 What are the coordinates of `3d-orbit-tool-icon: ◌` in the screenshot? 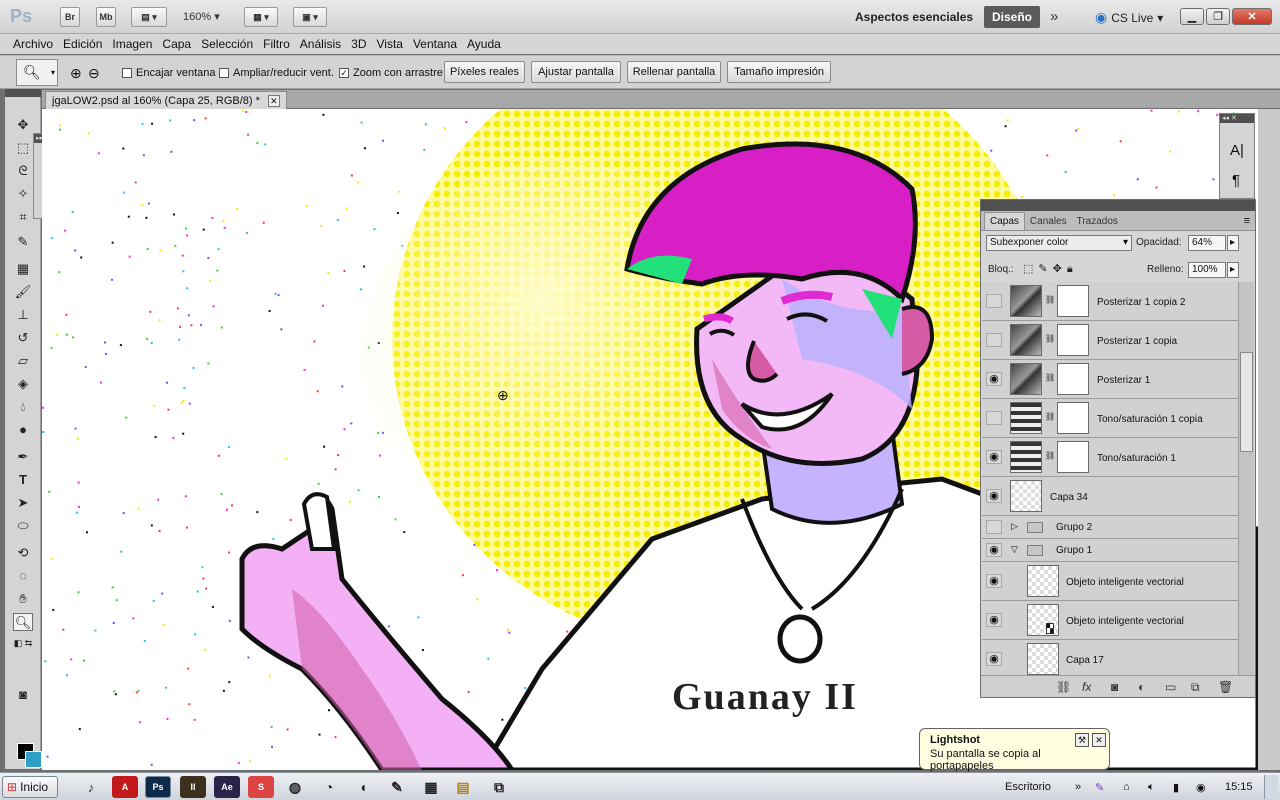 It's located at (23, 576).